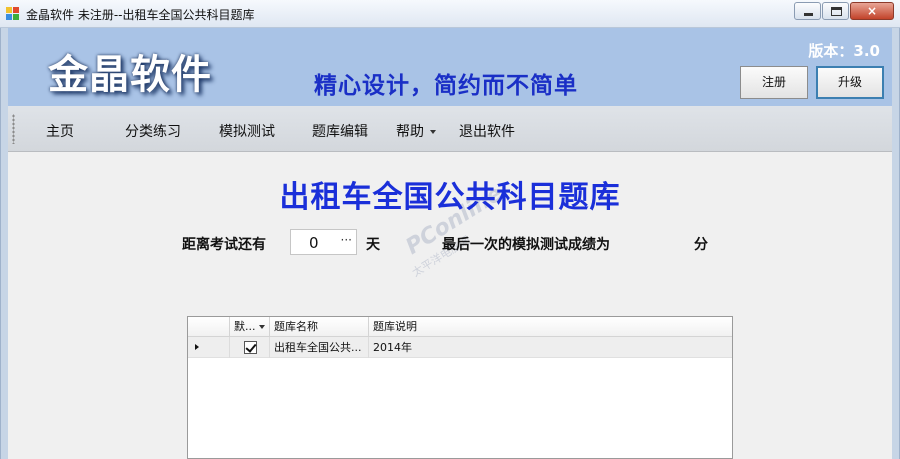  I want to click on menu-item-label: 退出软件, so click(487, 132).